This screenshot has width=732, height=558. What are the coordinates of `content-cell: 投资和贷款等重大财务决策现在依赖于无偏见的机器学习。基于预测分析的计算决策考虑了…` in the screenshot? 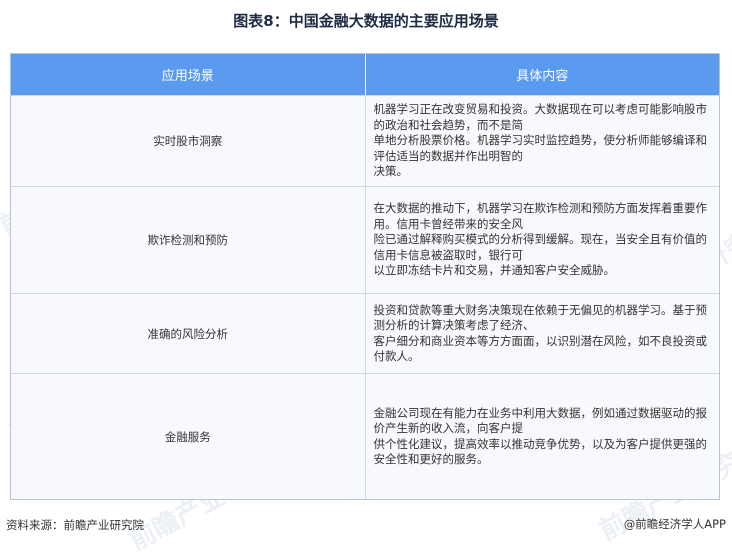 It's located at (542, 333).